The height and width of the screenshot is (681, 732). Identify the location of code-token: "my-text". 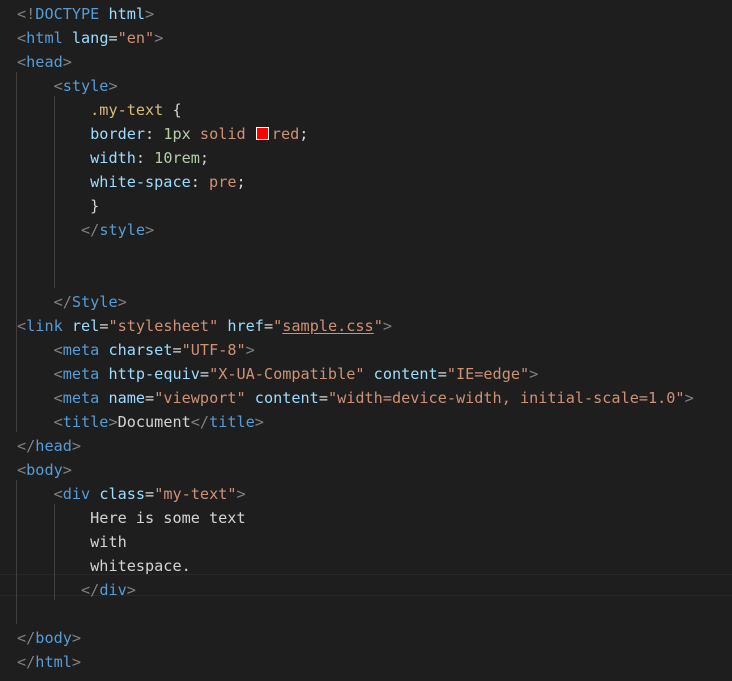
(195, 494).